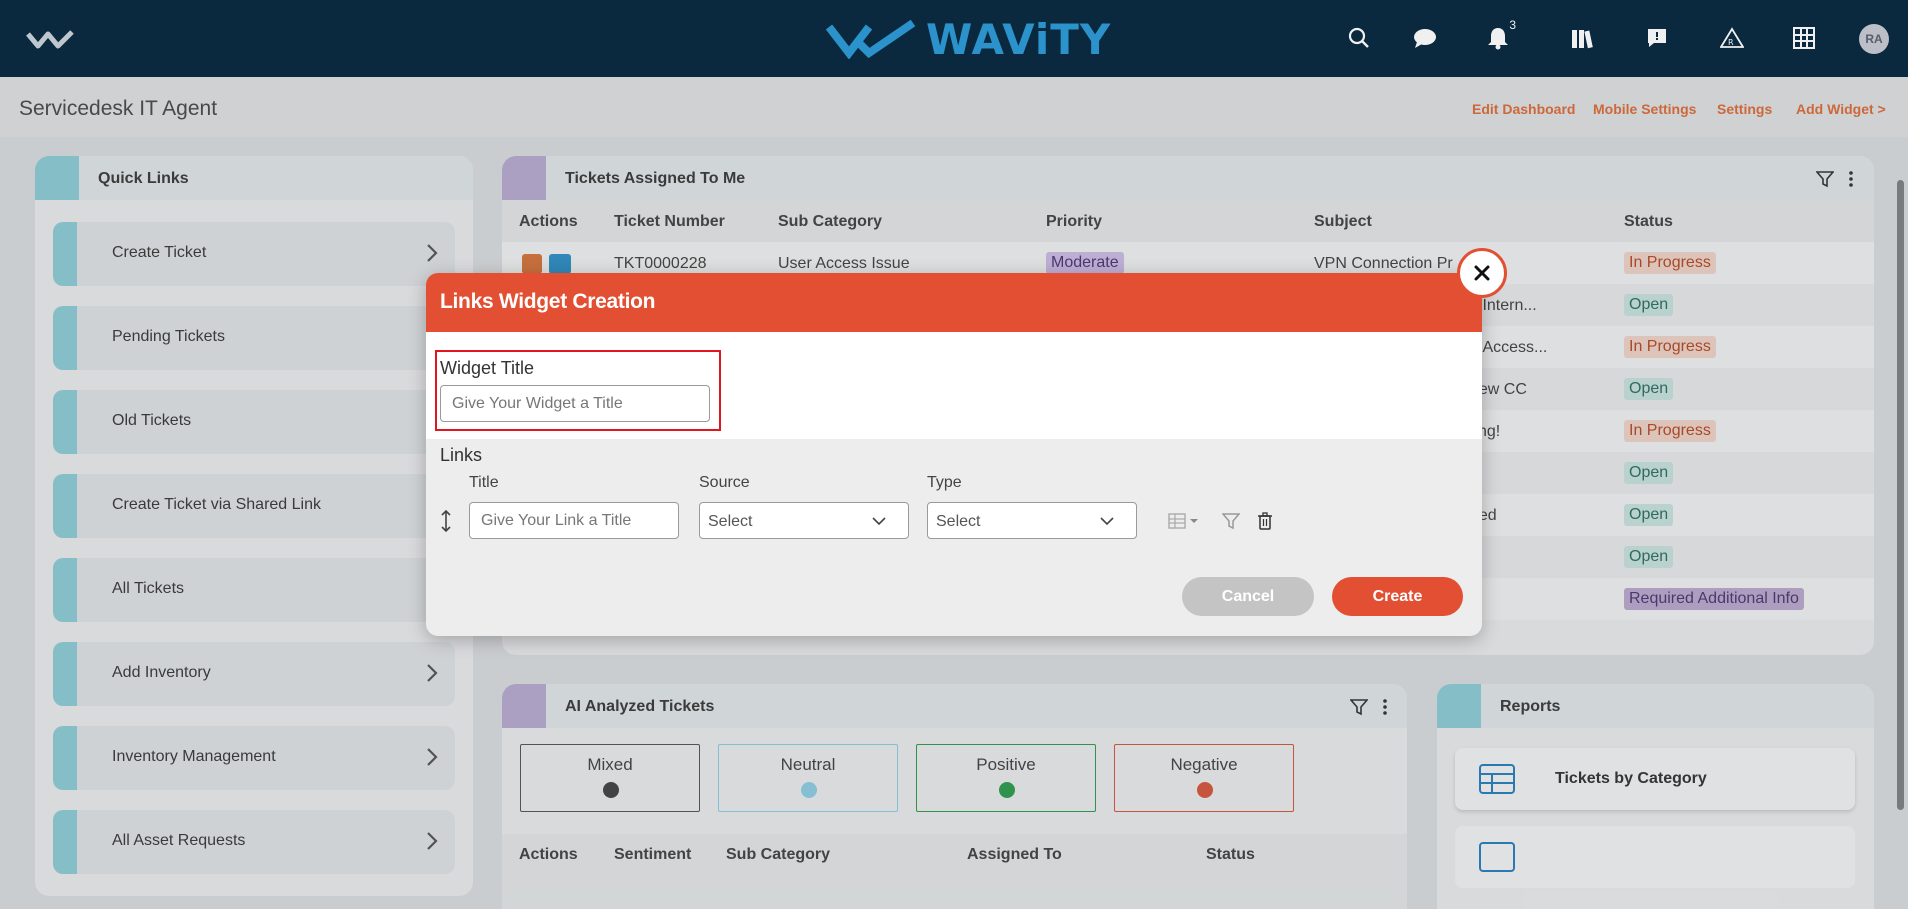 The width and height of the screenshot is (1908, 909). Describe the element at coordinates (461, 455) in the screenshot. I see `links-section-label: Links` at that location.